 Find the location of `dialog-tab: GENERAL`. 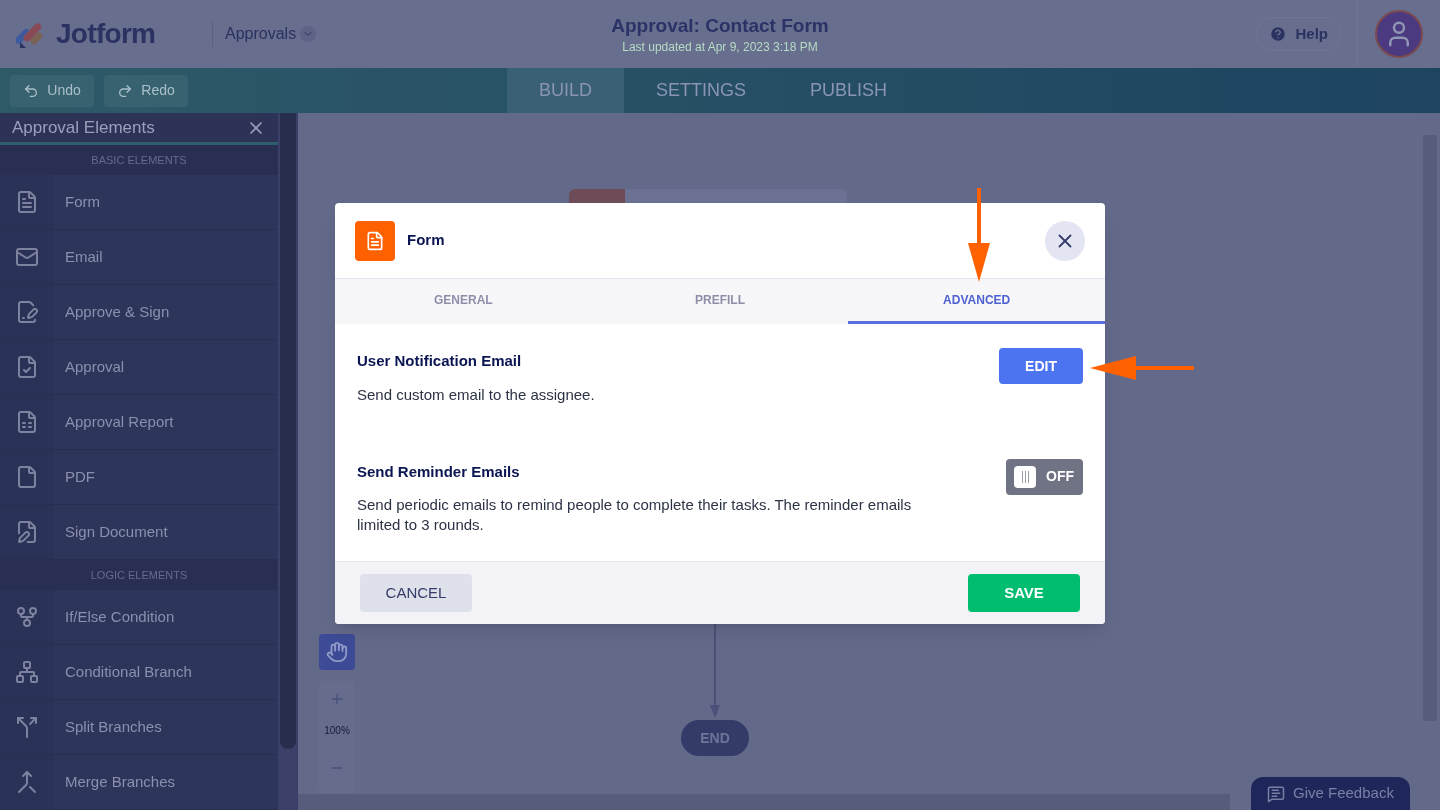

dialog-tab: GENERAL is located at coordinates (463, 301).